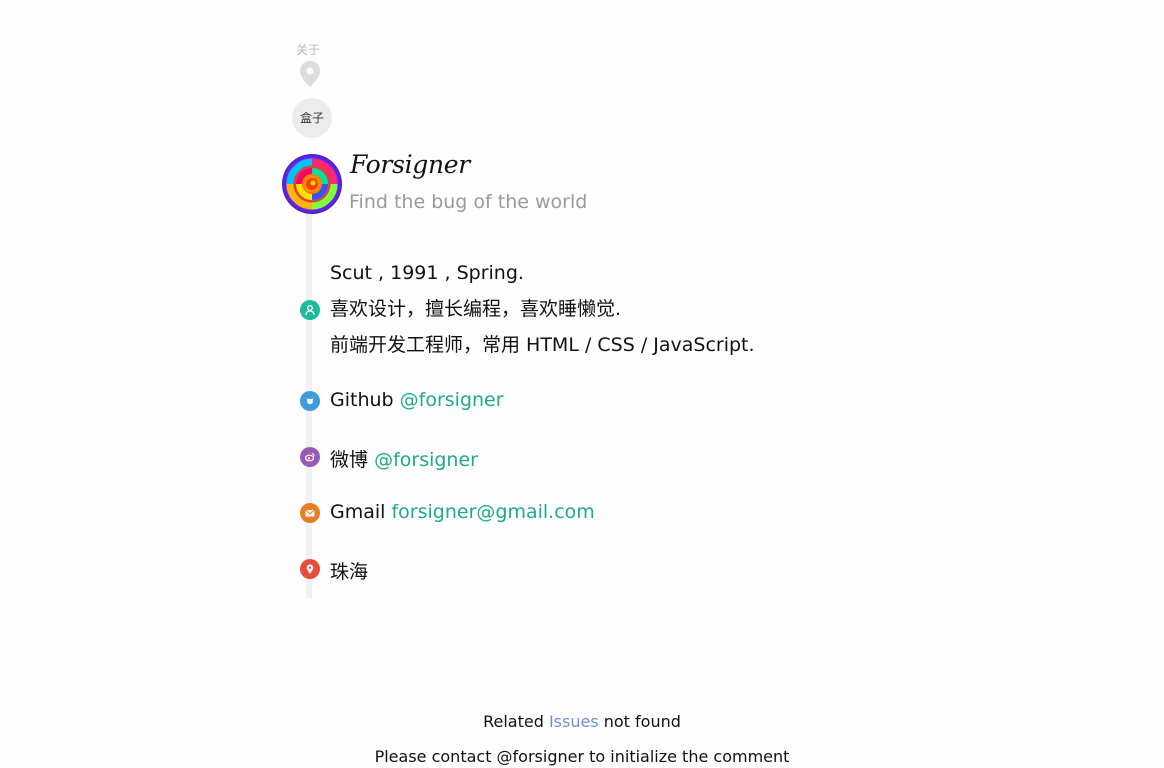 The width and height of the screenshot is (1164, 768). Describe the element at coordinates (310, 310) in the screenshot. I see `user-icon` at that location.